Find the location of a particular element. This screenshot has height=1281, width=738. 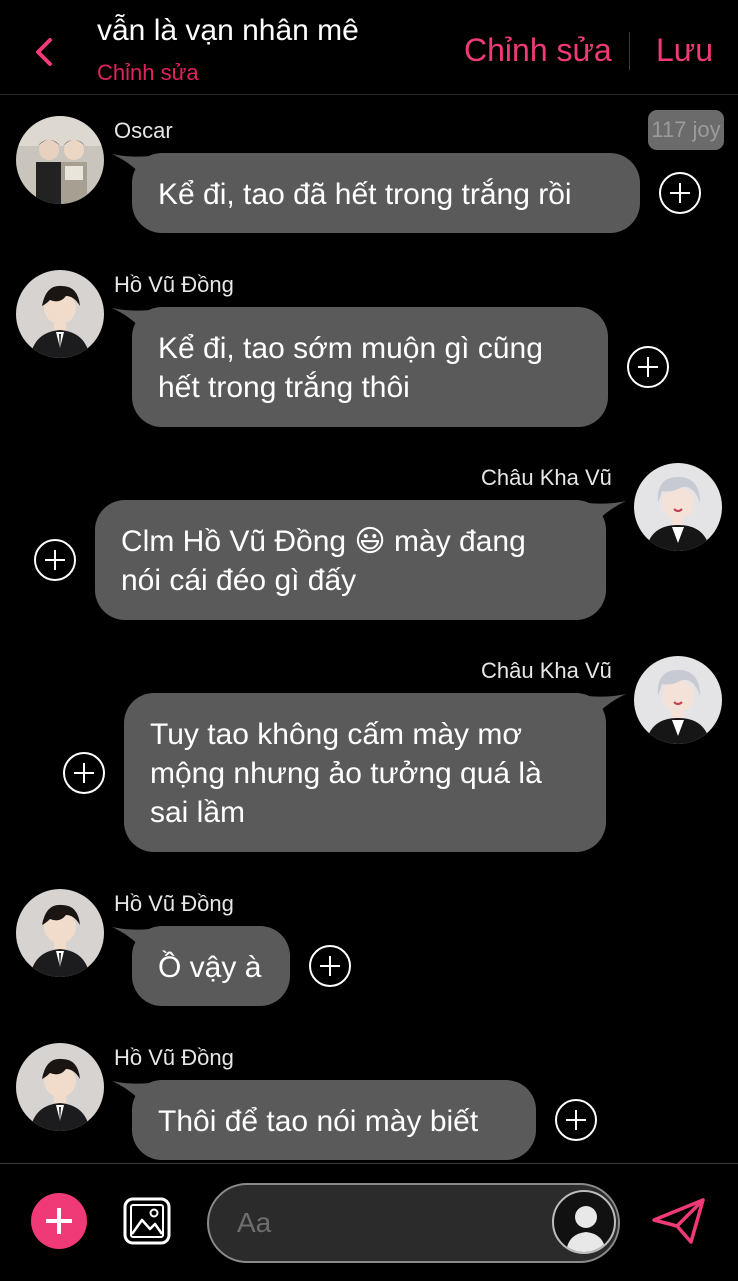

message-text: hết trong trắng thôi is located at coordinates (284, 387).